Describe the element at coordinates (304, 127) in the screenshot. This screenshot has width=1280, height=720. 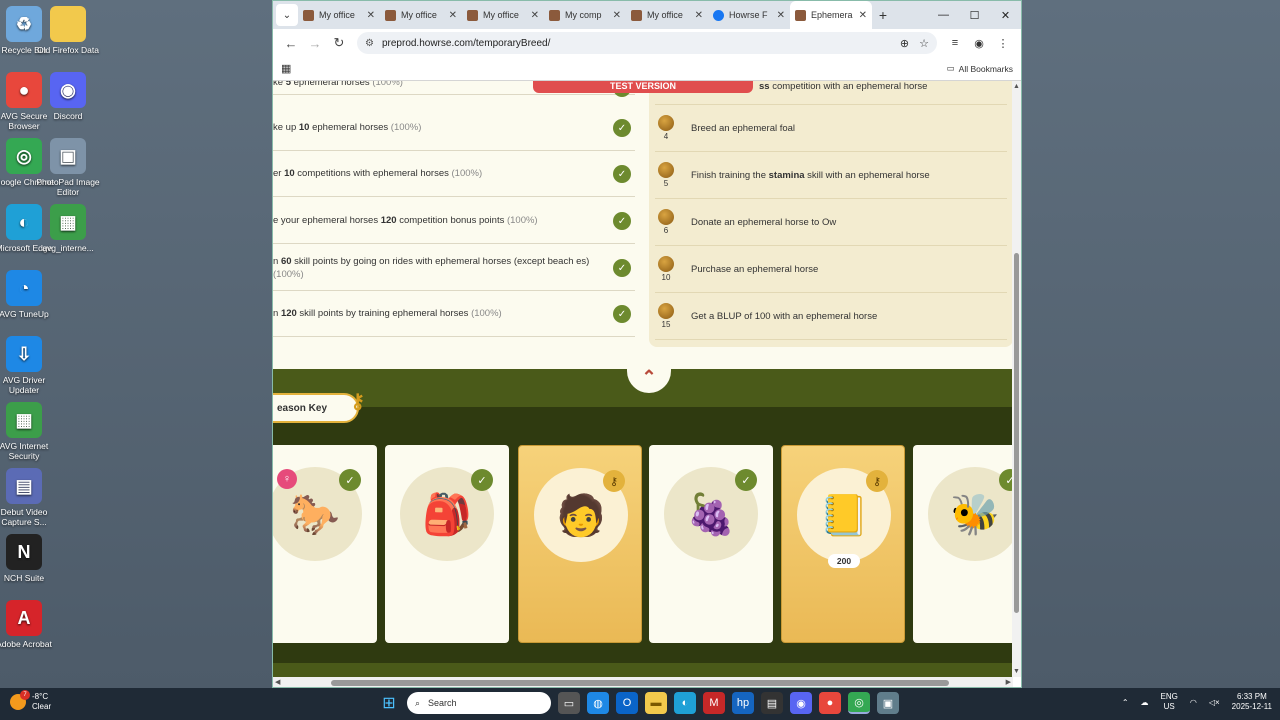
I see `mission-text-count: 10` at that location.